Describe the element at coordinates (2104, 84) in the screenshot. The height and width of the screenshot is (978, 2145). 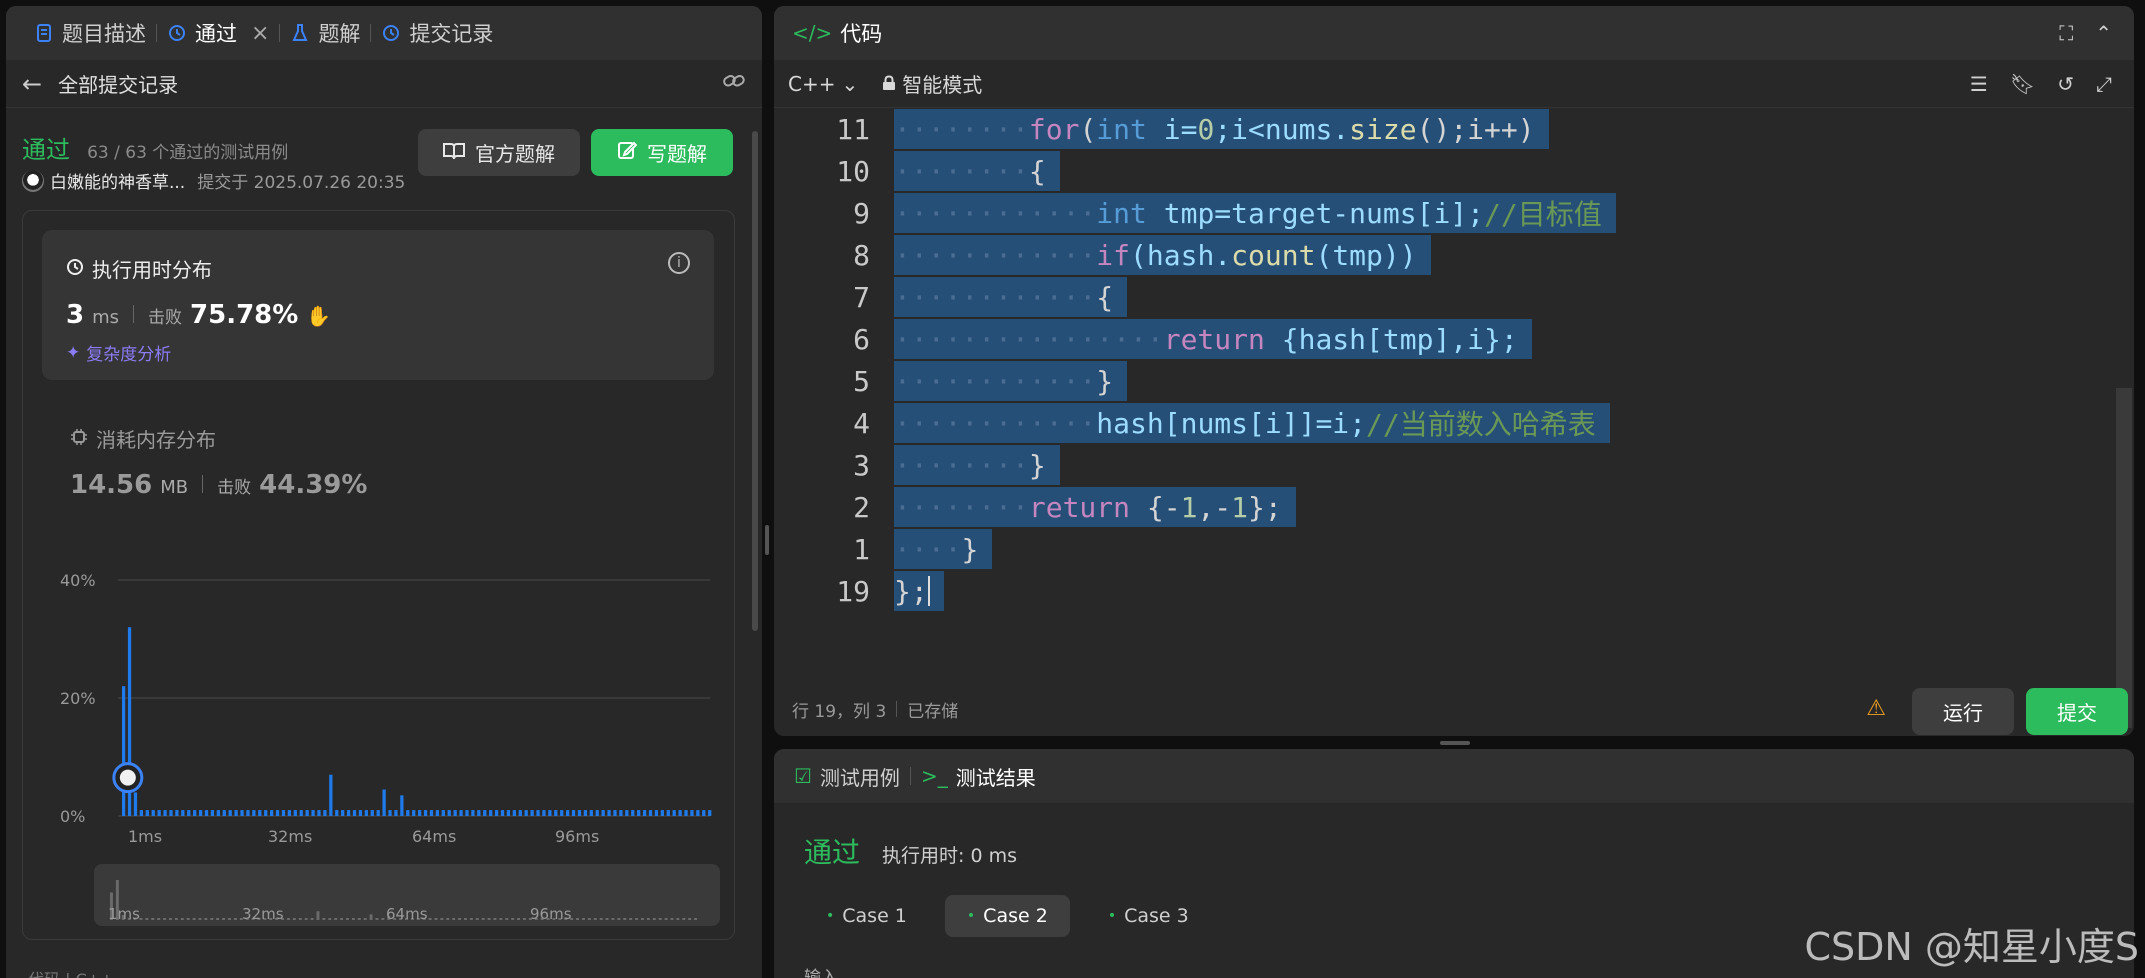
I see `expand-icon: ⤢` at that location.